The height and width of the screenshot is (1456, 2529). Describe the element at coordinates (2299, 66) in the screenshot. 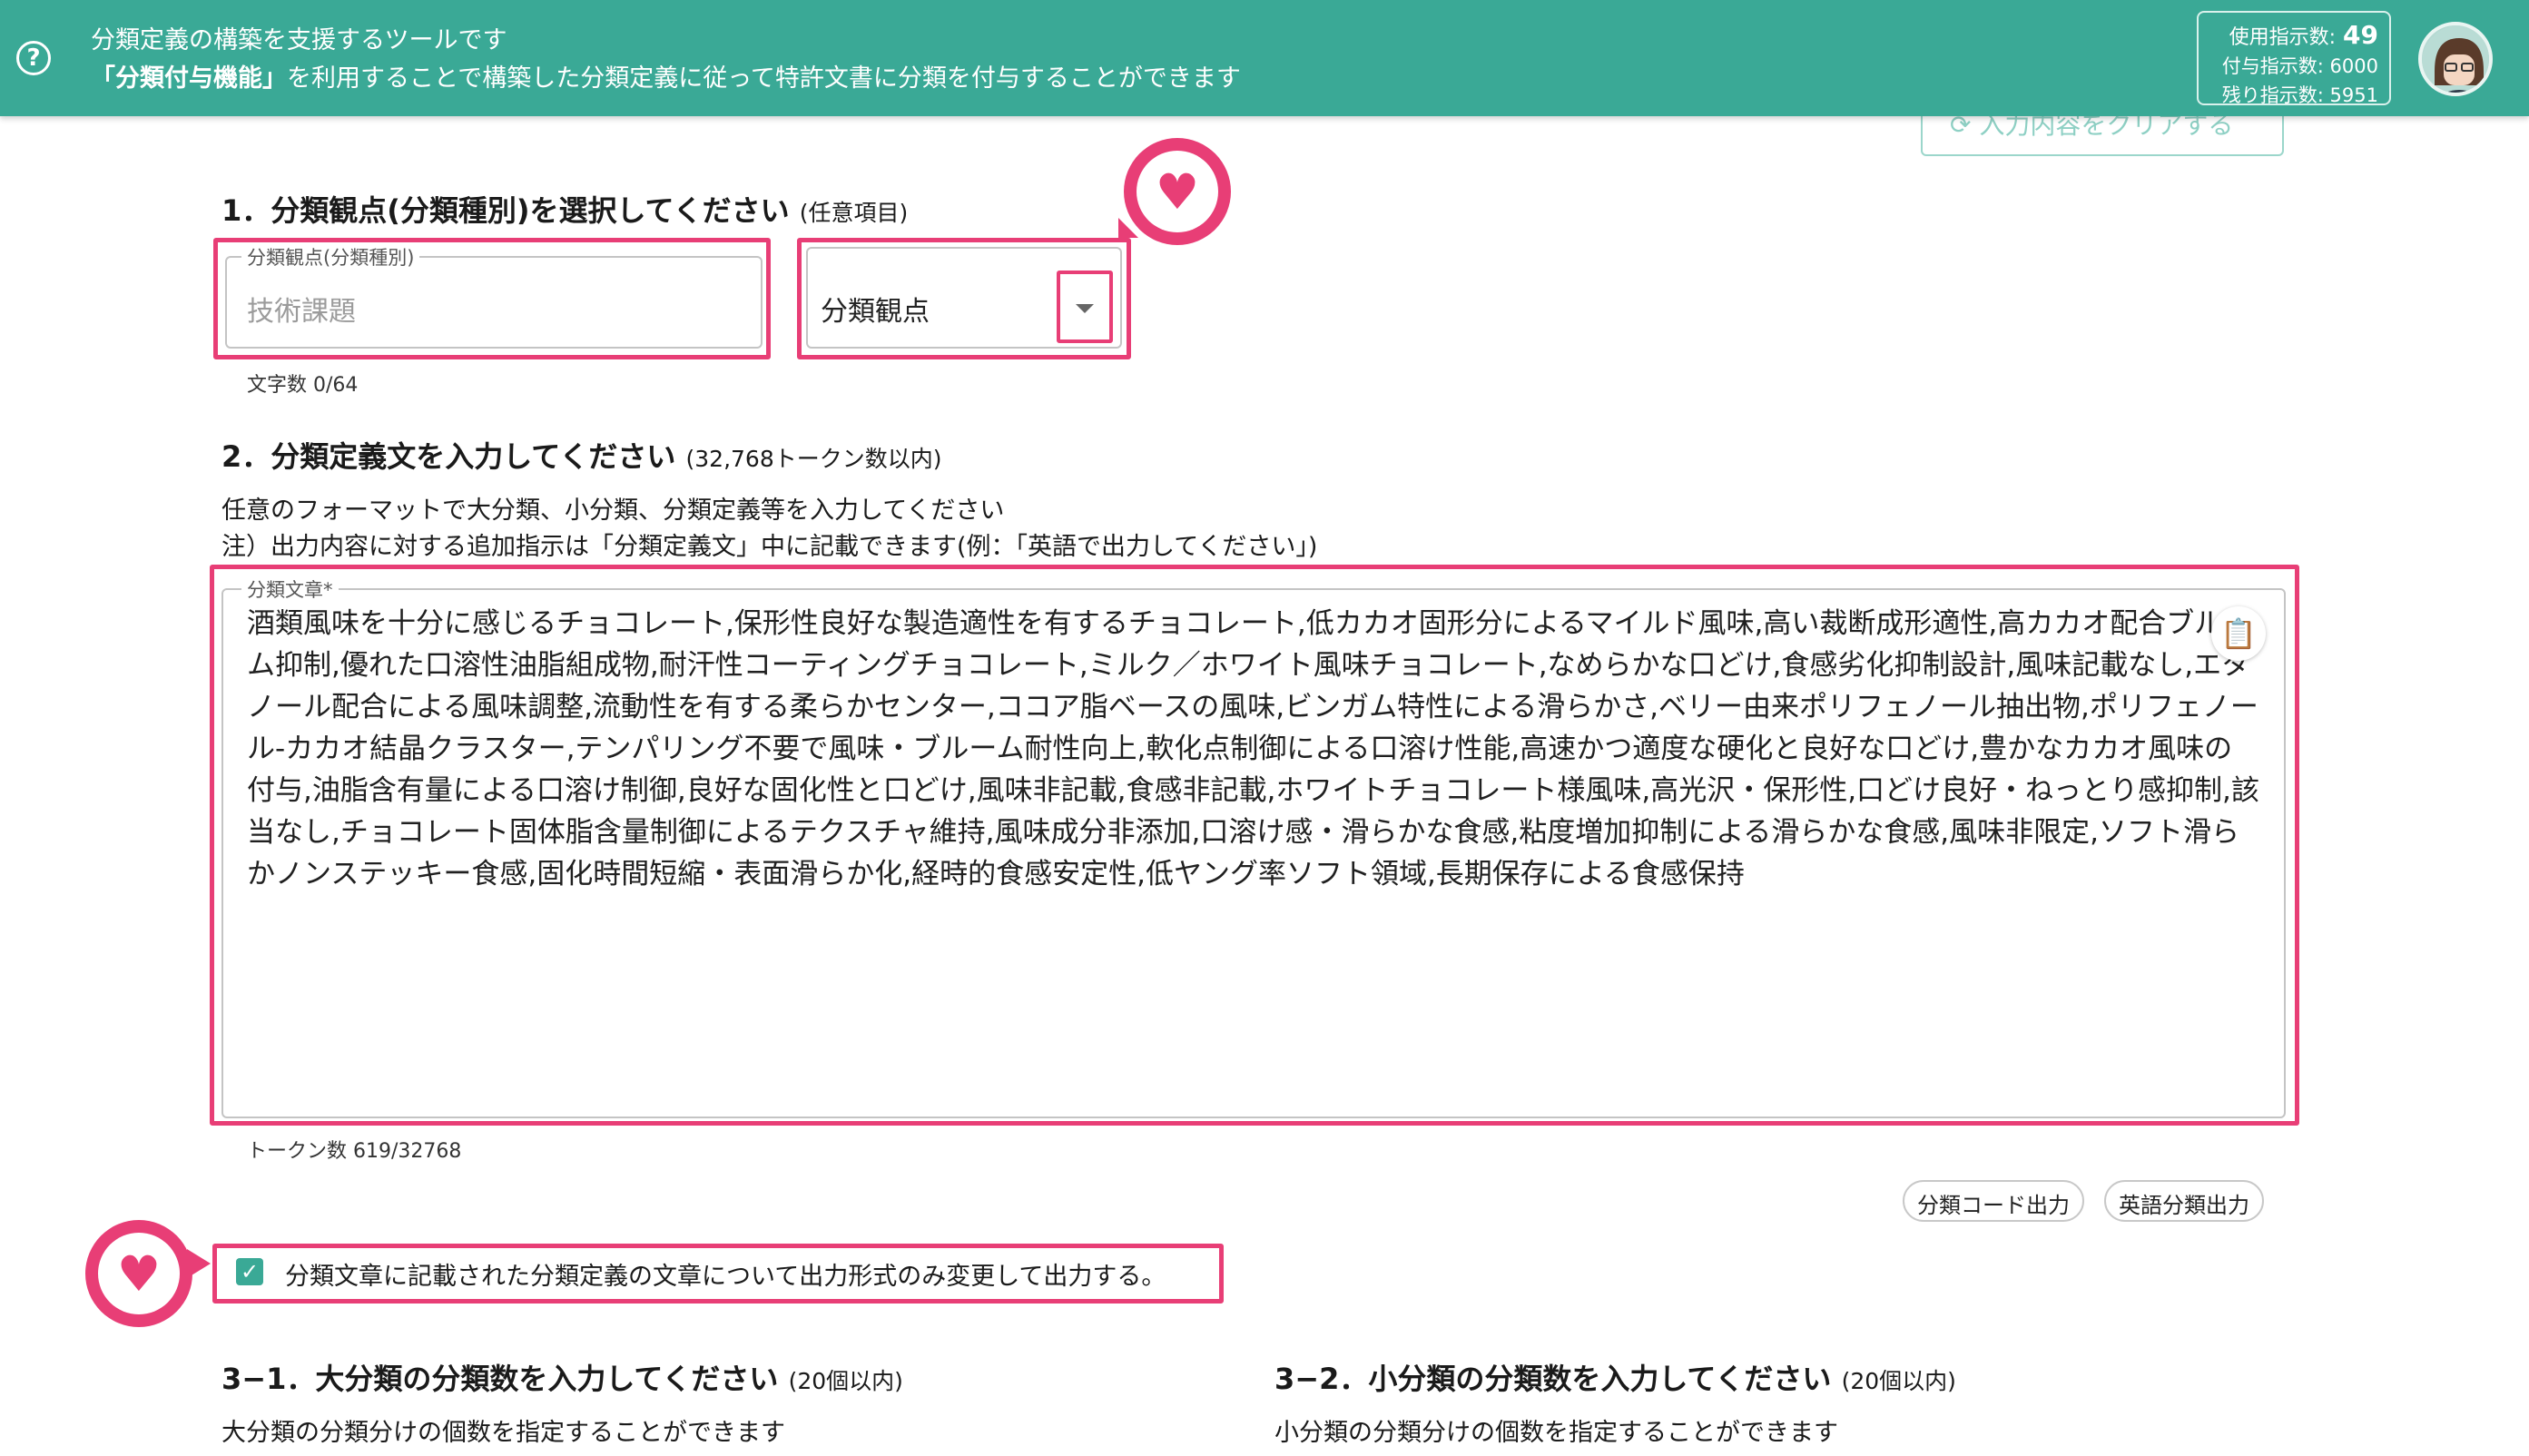

I see `granted-count: 付与指示数: 6000` at that location.